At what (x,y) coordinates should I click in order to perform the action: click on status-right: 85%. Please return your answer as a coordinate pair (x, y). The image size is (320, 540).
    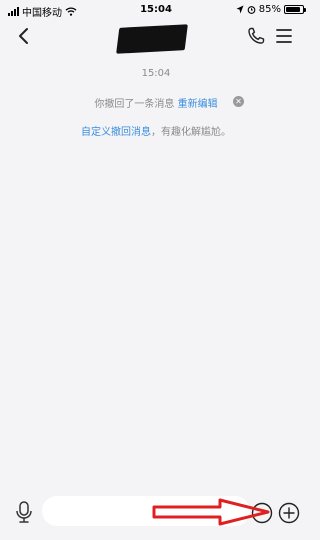
    Looking at the image, I should click on (271, 9).